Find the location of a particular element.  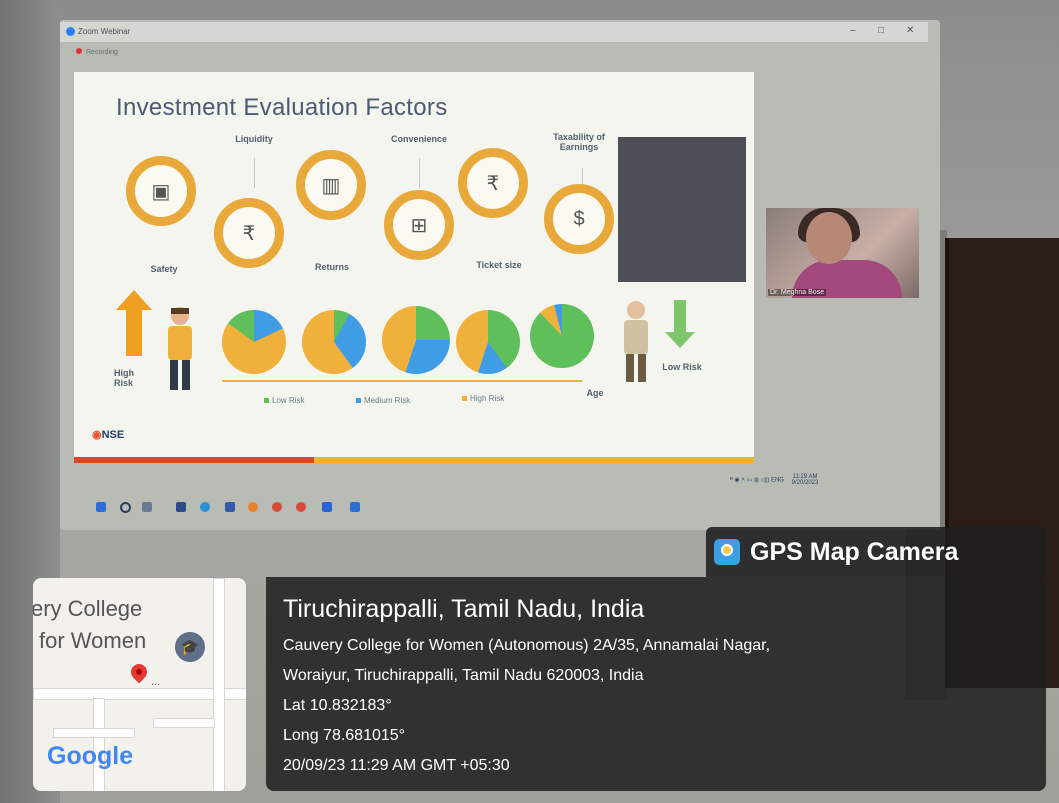

google-logo-text: Google is located at coordinates (90, 756).